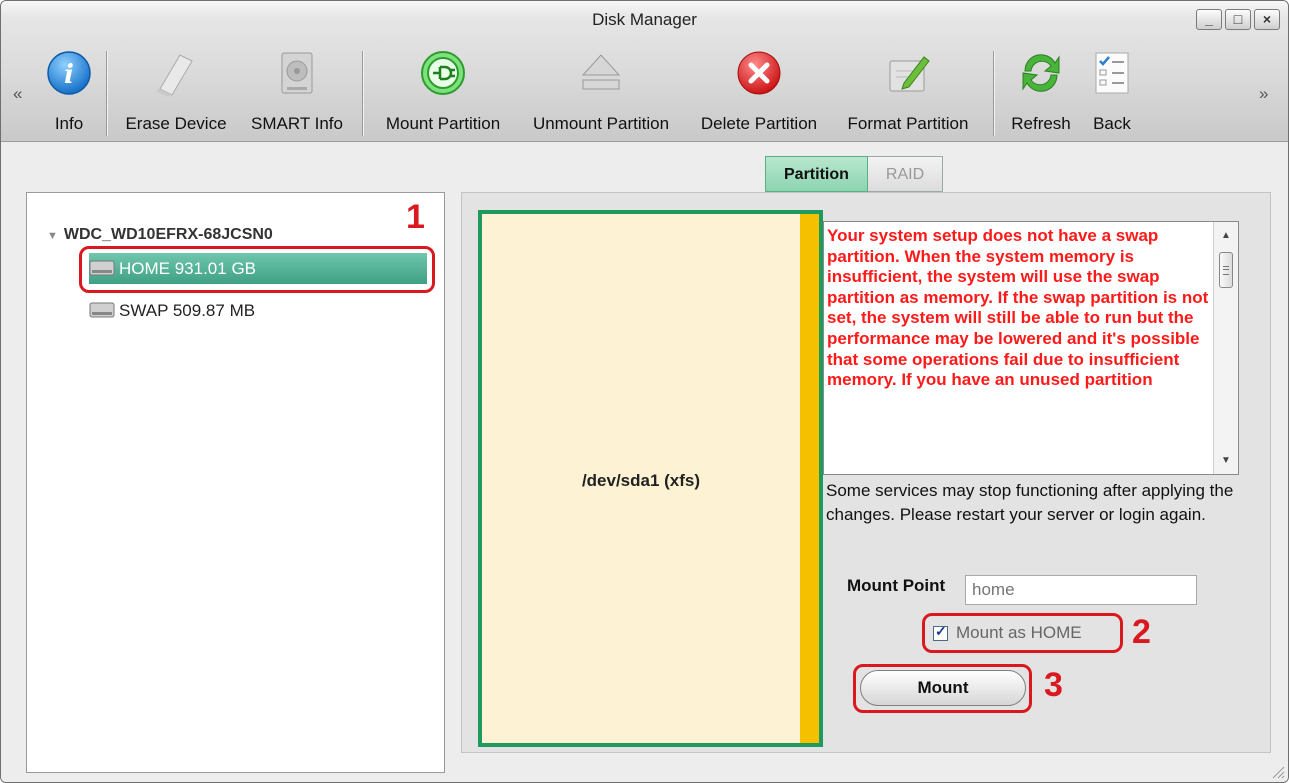 The width and height of the screenshot is (1289, 783). Describe the element at coordinates (443, 123) in the screenshot. I see `mount-partition-label: Mount Partition` at that location.